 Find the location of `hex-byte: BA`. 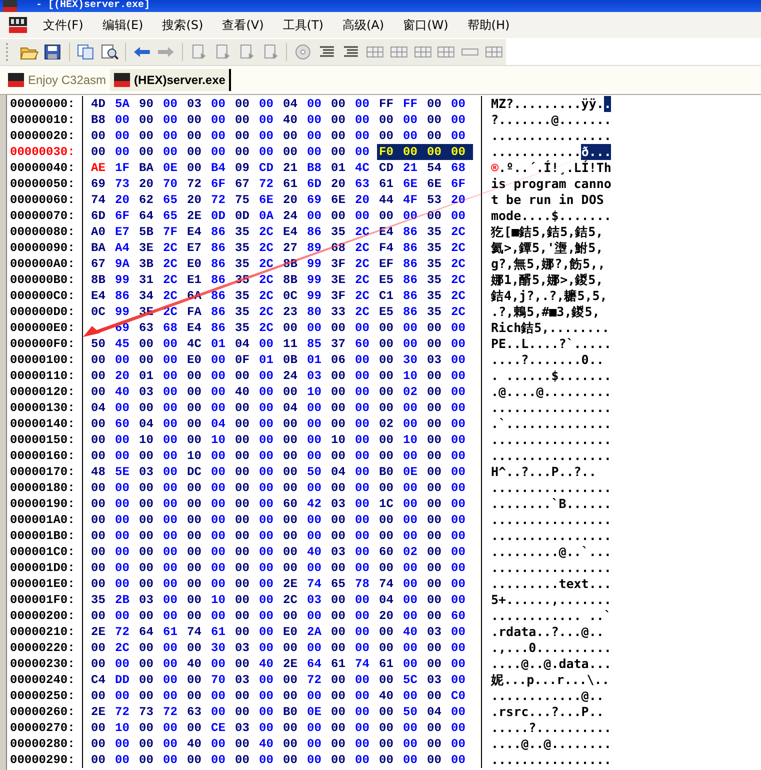

hex-byte: BA is located at coordinates (98, 248).